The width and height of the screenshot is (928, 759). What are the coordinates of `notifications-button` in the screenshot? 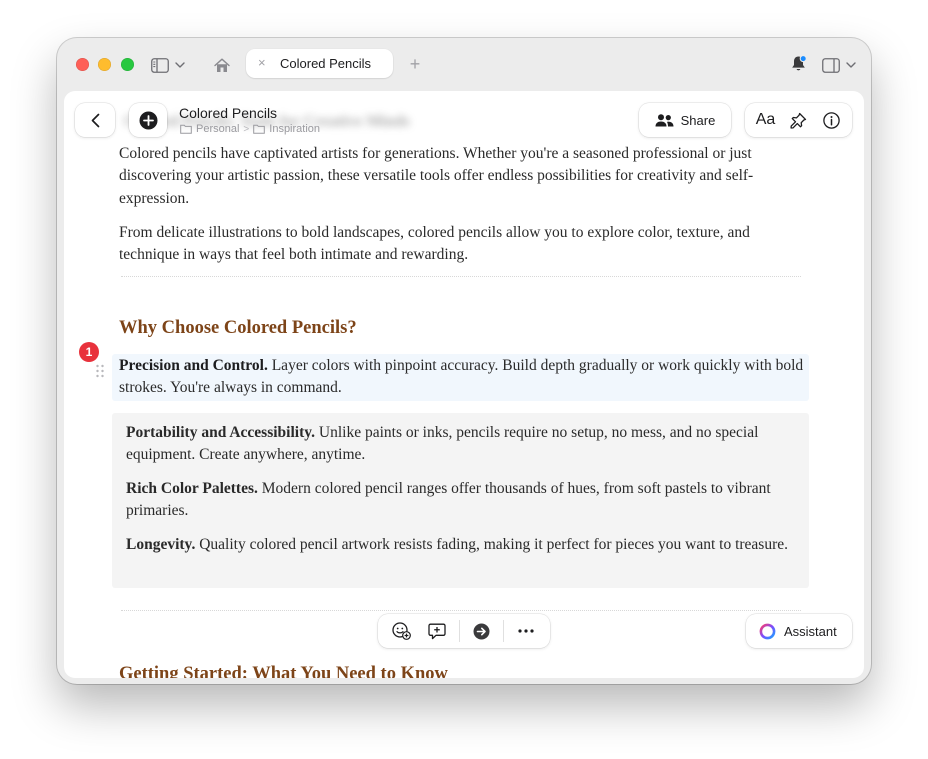 It's located at (798, 64).